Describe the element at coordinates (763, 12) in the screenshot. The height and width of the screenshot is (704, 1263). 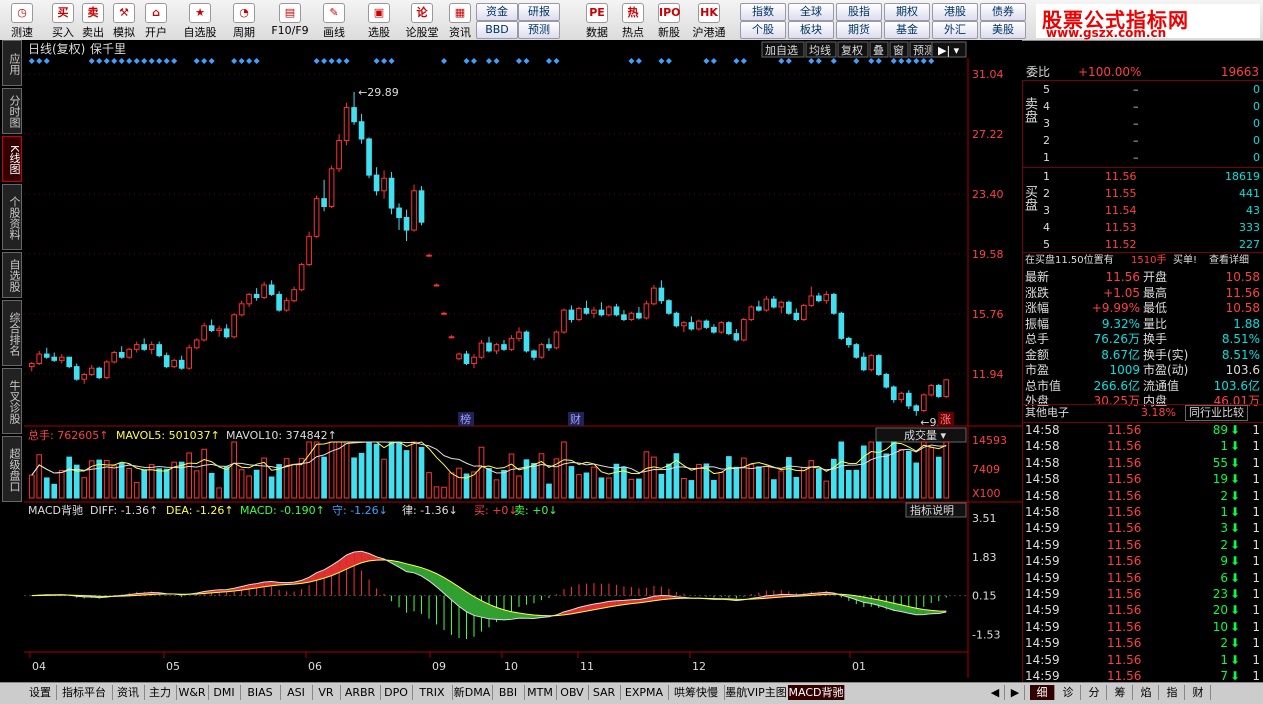
I see `market-button-0: 指数` at that location.